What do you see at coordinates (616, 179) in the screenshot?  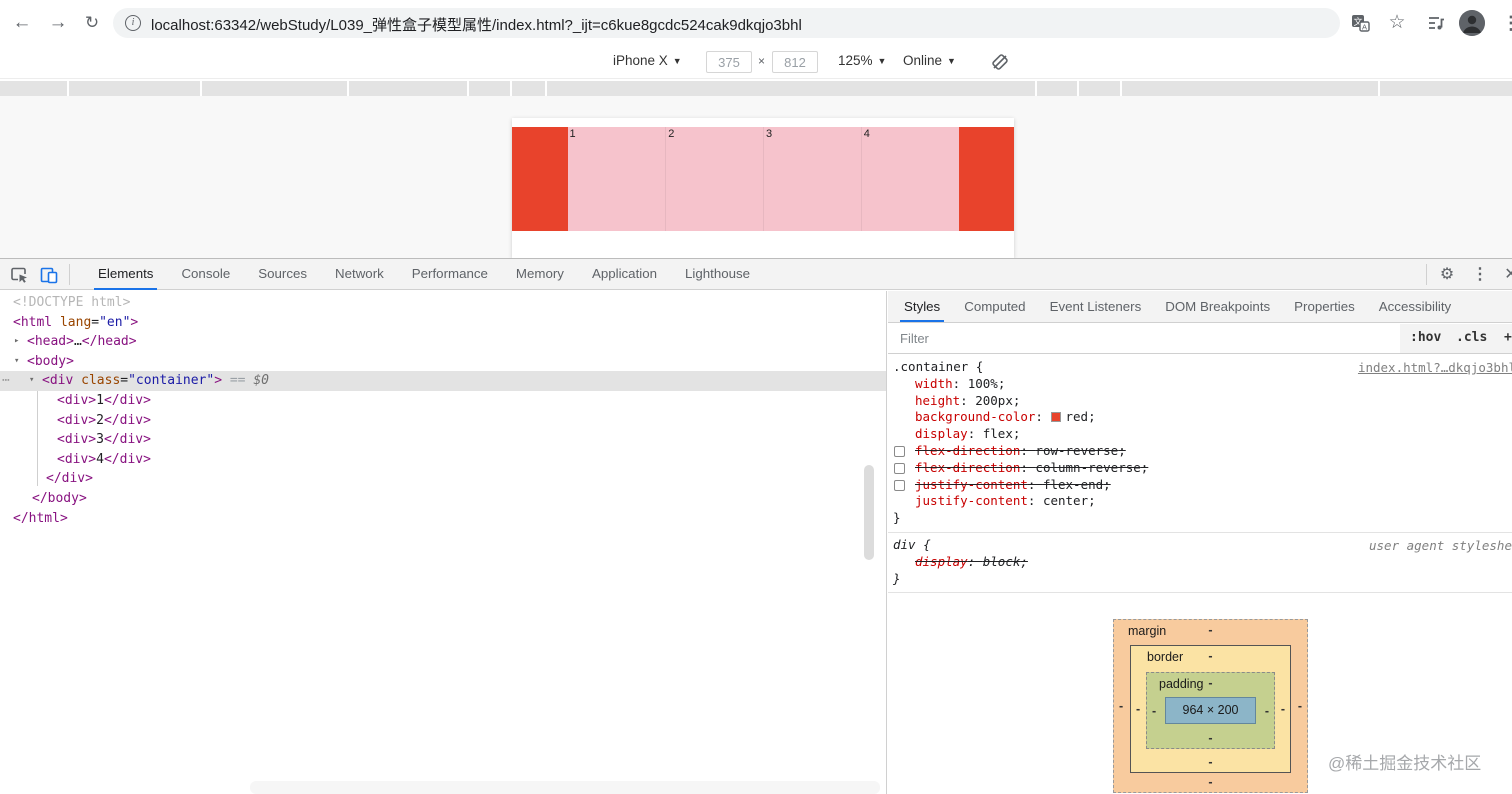 I see `preview-item: 1` at bounding box center [616, 179].